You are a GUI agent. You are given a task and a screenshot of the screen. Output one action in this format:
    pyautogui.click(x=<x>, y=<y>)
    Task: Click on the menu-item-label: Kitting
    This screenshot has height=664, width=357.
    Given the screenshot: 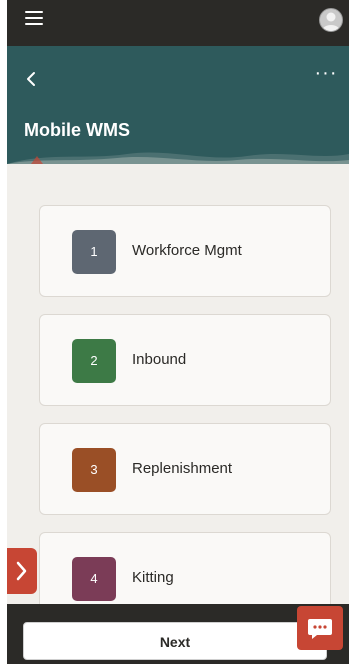 What is the action you would take?
    pyautogui.click(x=153, y=577)
    